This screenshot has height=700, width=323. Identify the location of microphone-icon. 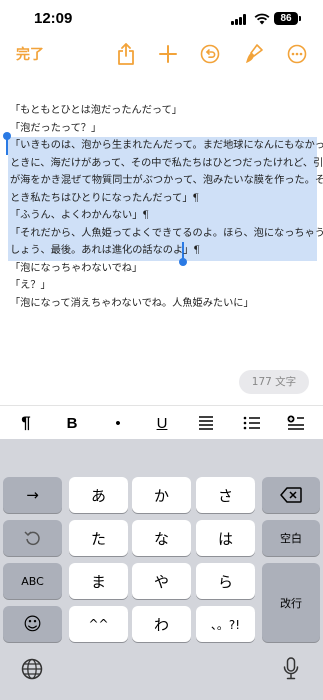
(291, 669).